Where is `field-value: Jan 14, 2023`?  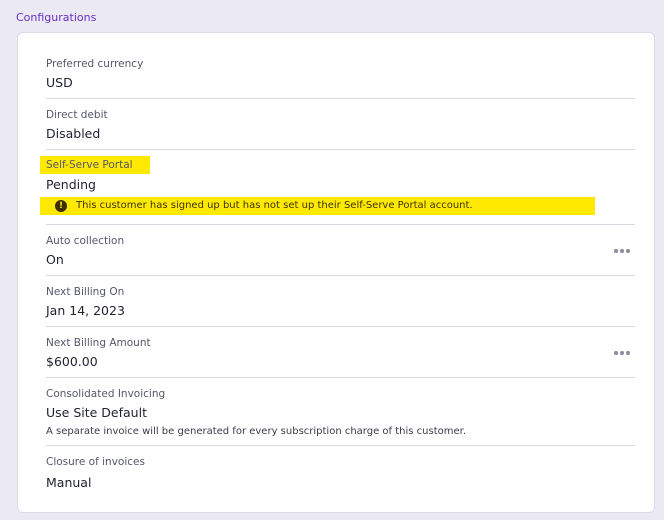 field-value: Jan 14, 2023 is located at coordinates (85, 310).